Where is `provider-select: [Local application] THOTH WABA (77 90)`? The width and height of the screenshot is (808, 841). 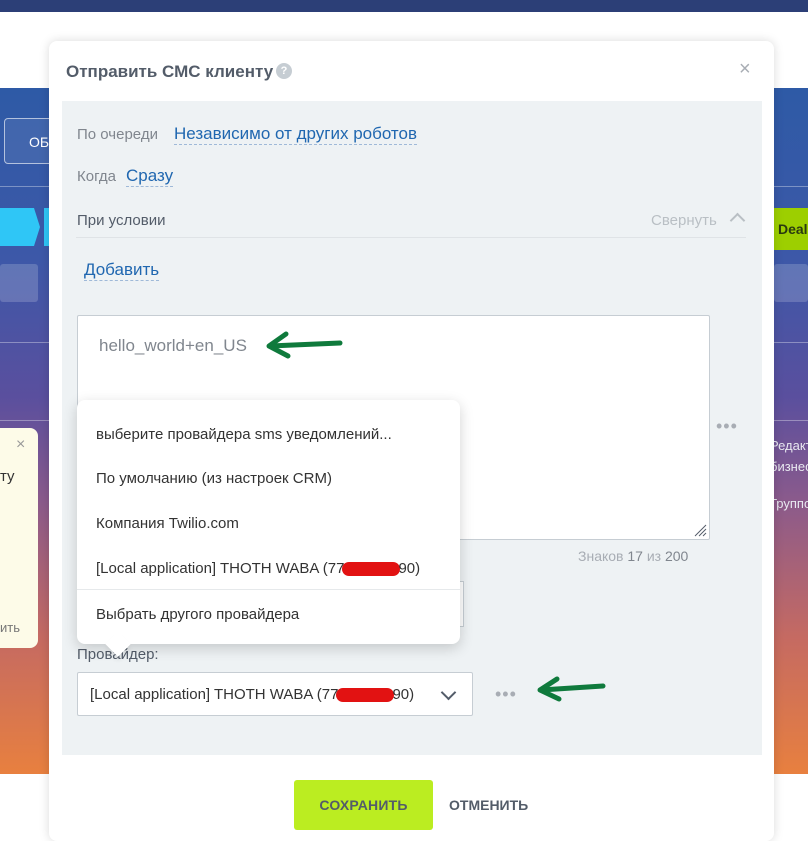 provider-select: [Local application] THOTH WABA (77 90) is located at coordinates (275, 694).